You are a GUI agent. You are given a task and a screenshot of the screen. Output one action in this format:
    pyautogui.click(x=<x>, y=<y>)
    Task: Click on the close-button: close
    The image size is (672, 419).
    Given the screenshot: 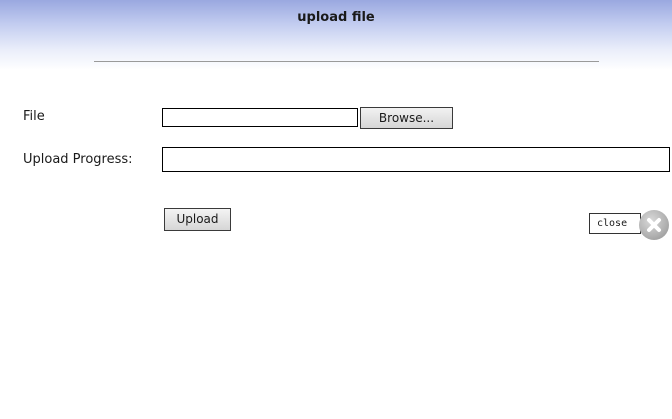 What is the action you would take?
    pyautogui.click(x=615, y=223)
    